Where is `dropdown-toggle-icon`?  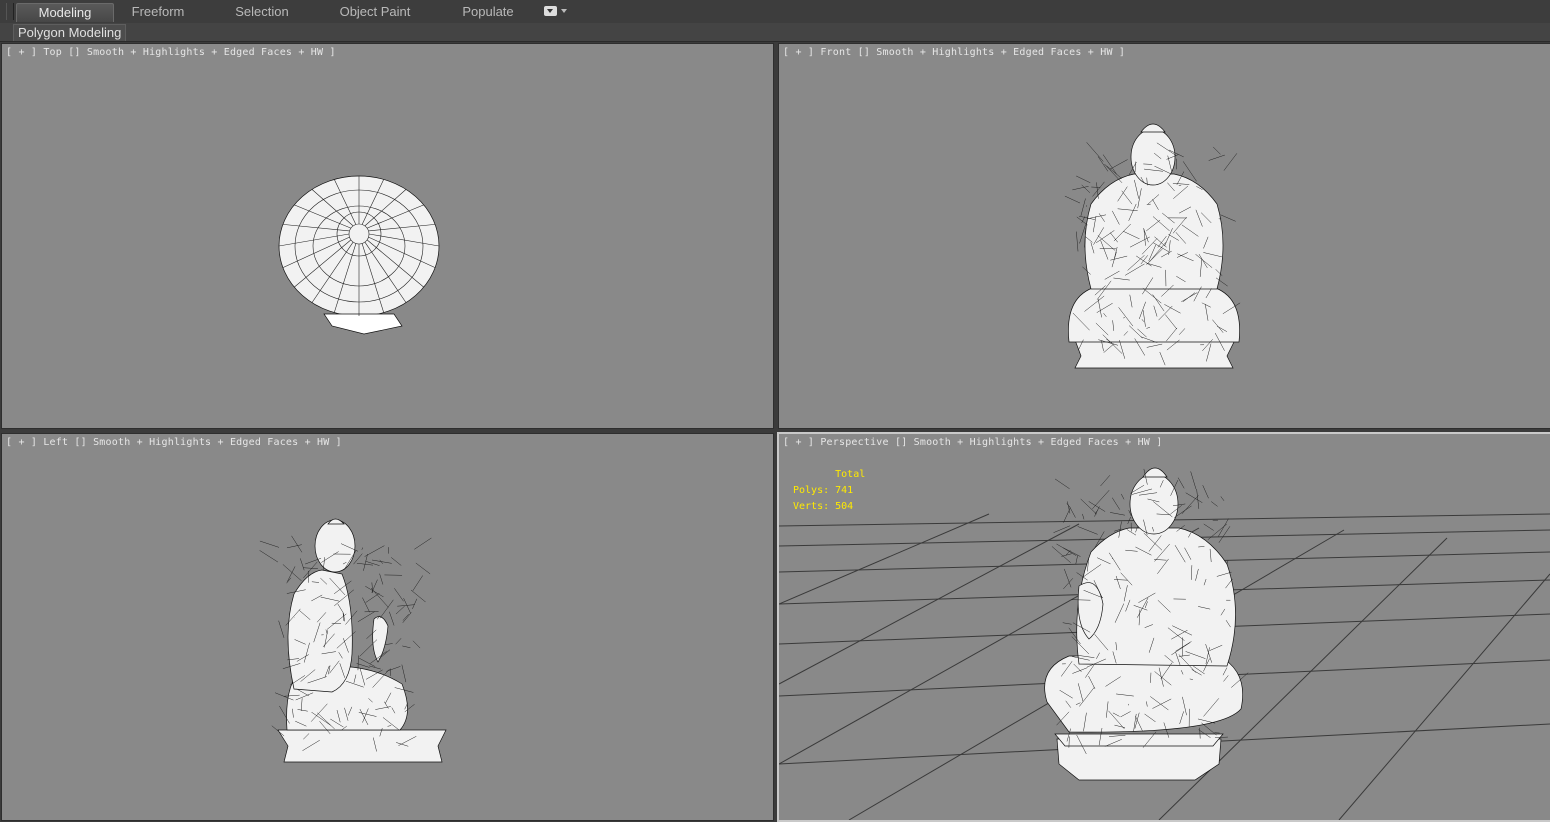 dropdown-toggle-icon is located at coordinates (556, 12).